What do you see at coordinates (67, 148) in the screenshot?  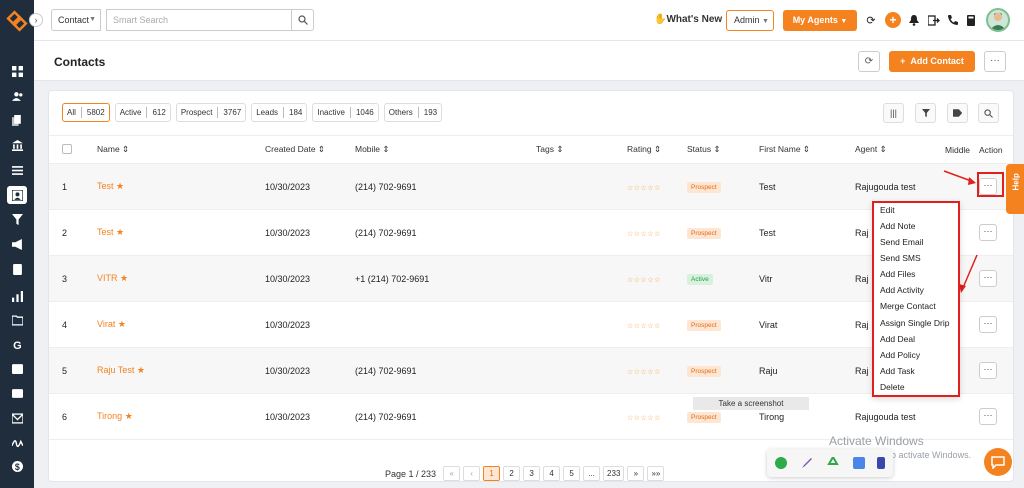 I see `select-all-checkbox` at bounding box center [67, 148].